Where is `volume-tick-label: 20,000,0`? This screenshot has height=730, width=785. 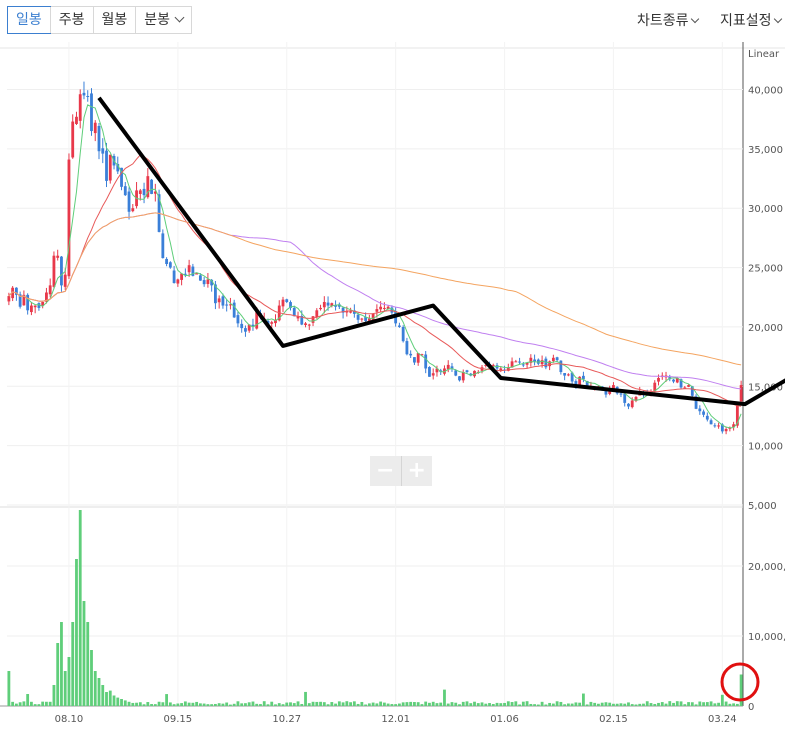 volume-tick-label: 20,000,0 is located at coordinates (766, 567).